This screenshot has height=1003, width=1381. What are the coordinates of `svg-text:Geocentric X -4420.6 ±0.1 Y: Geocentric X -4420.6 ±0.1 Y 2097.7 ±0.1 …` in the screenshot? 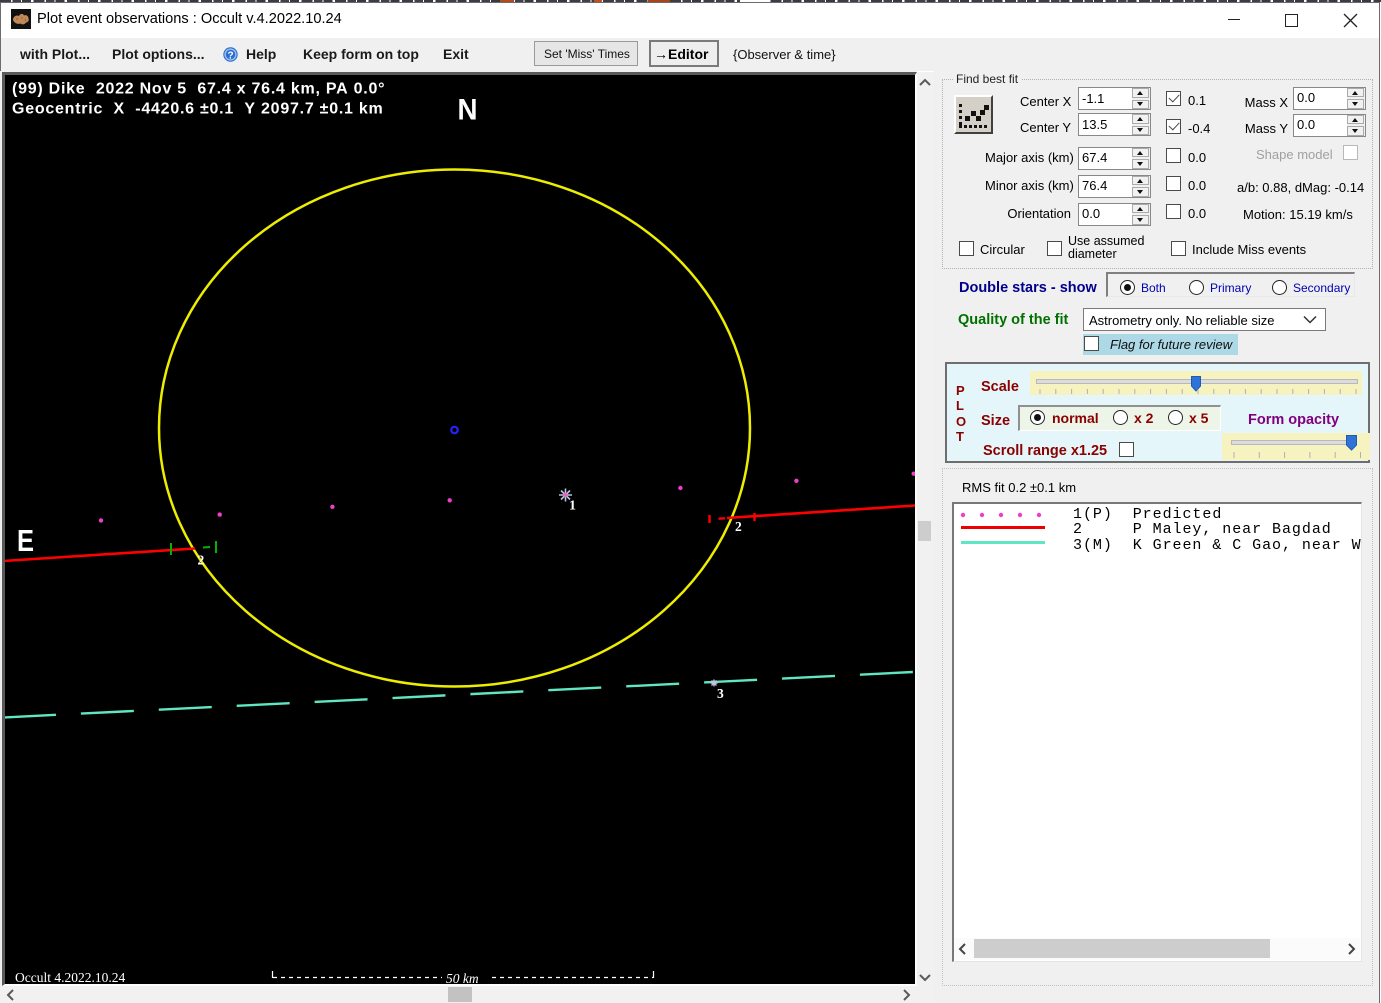 It's located at (198, 109).